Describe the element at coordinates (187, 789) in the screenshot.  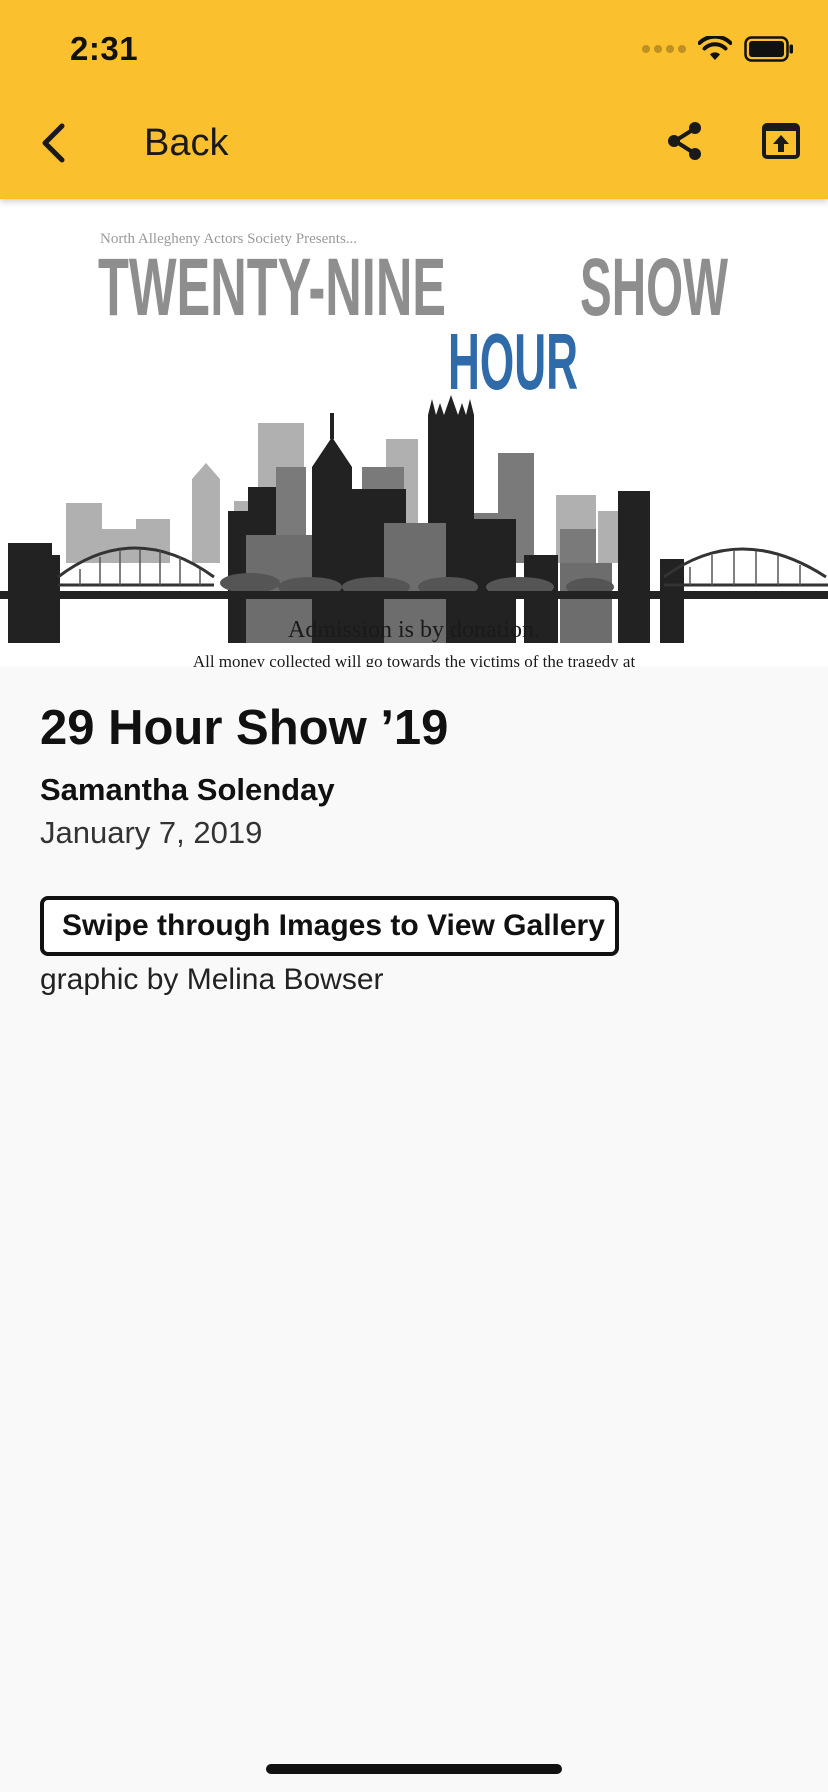
I see `article-author: Samantha Solenday` at that location.